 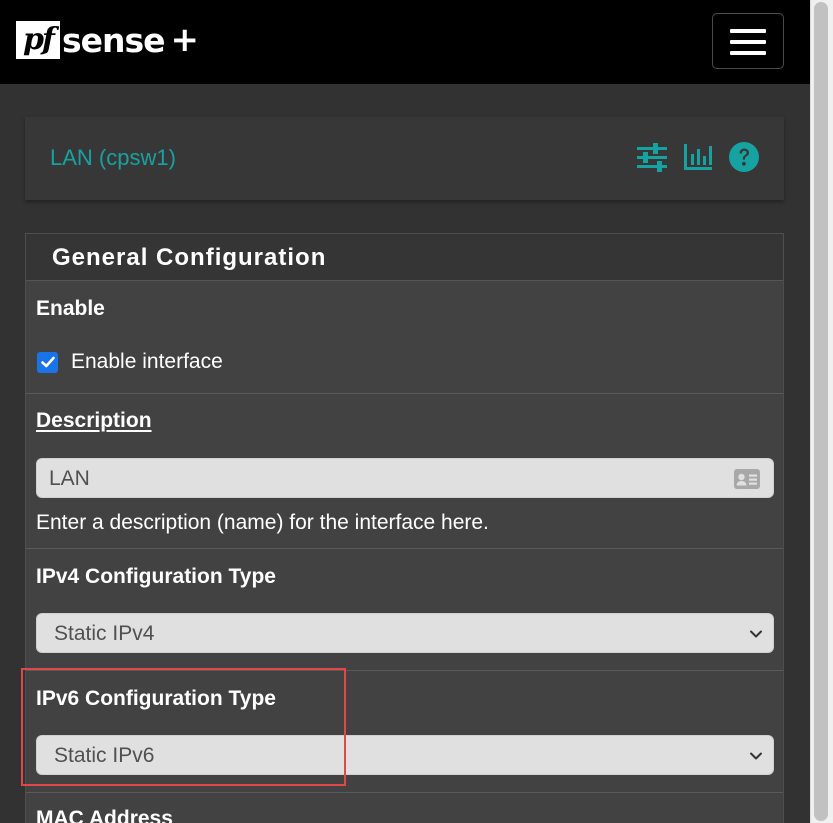 I want to click on help-icon, so click(x=744, y=157).